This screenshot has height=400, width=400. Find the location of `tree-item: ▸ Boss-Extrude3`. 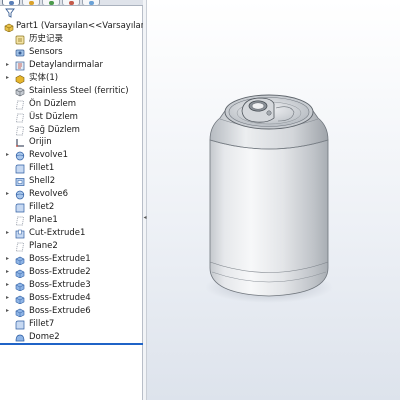

tree-item: ▸ Boss-Extrude3 is located at coordinates (71, 285).